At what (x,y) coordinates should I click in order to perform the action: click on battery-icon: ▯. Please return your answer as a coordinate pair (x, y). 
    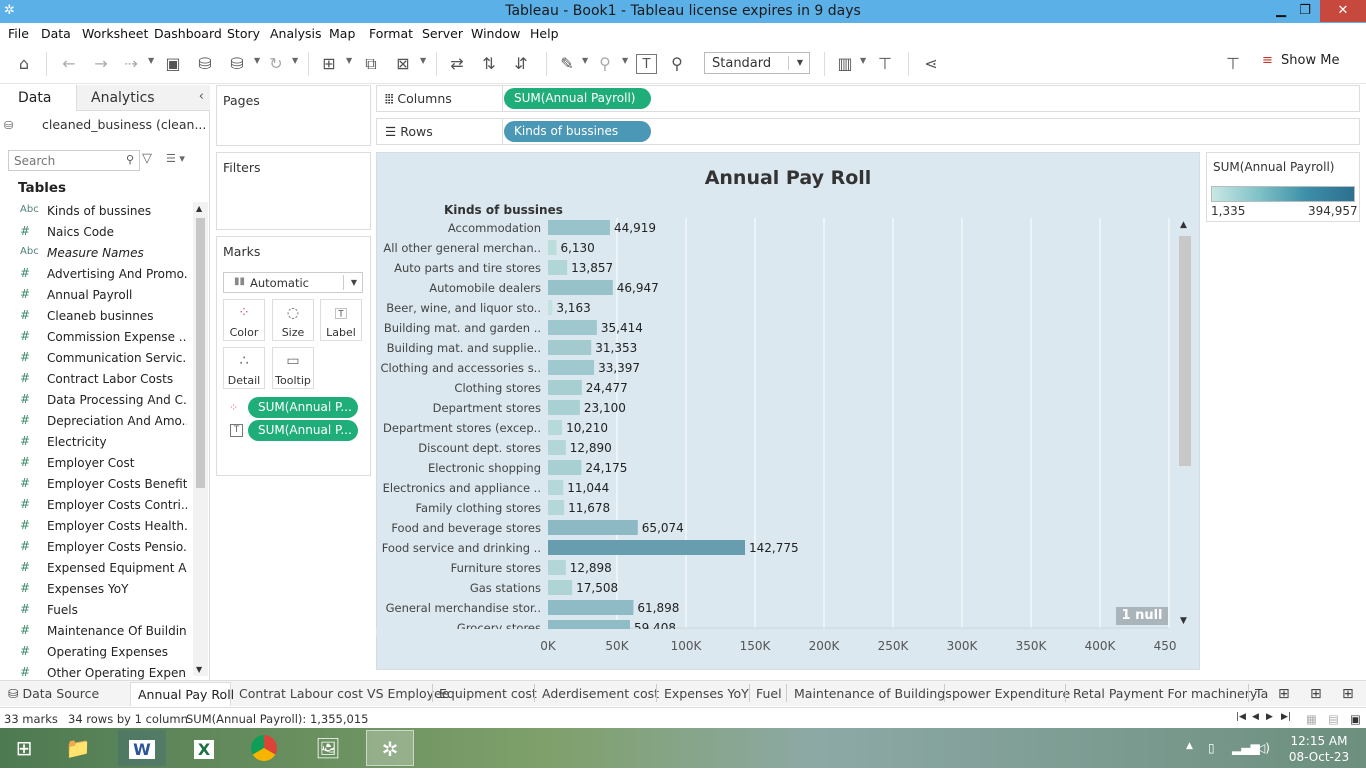
    Looking at the image, I should click on (1211, 748).